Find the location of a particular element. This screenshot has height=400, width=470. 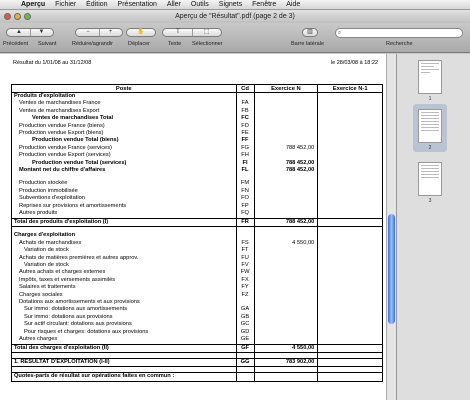

table-row: Variation de stock FT is located at coordinates (197, 251).